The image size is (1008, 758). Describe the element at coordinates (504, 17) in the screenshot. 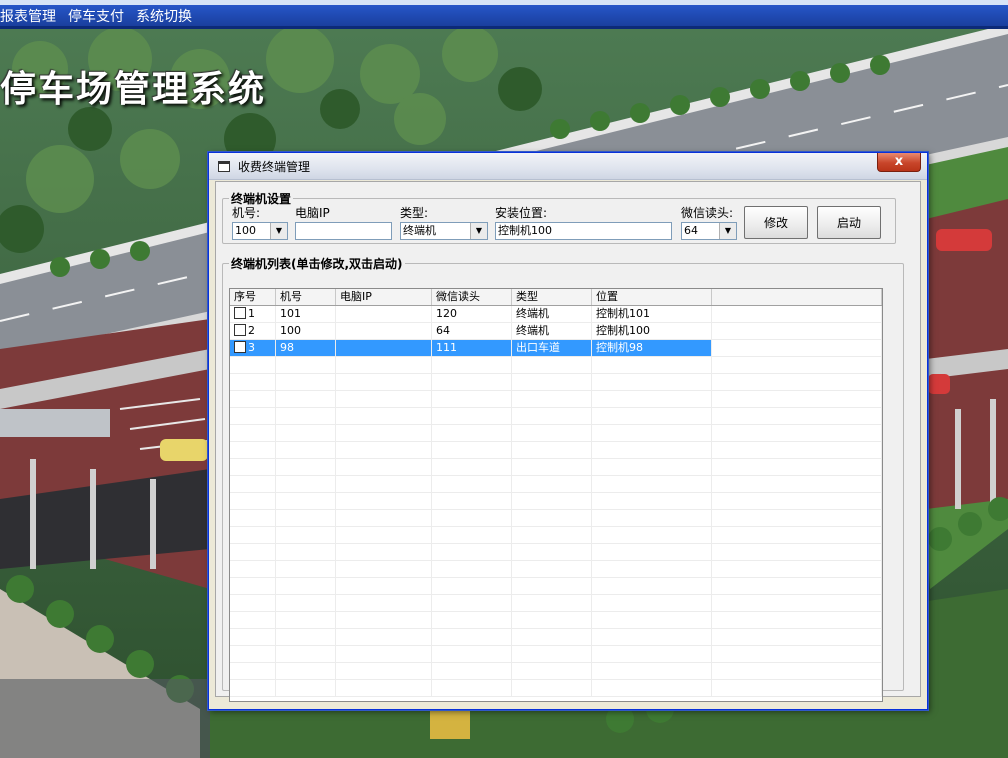

I see `menu-bar: 报表管理 停车支付 系统切换` at that location.